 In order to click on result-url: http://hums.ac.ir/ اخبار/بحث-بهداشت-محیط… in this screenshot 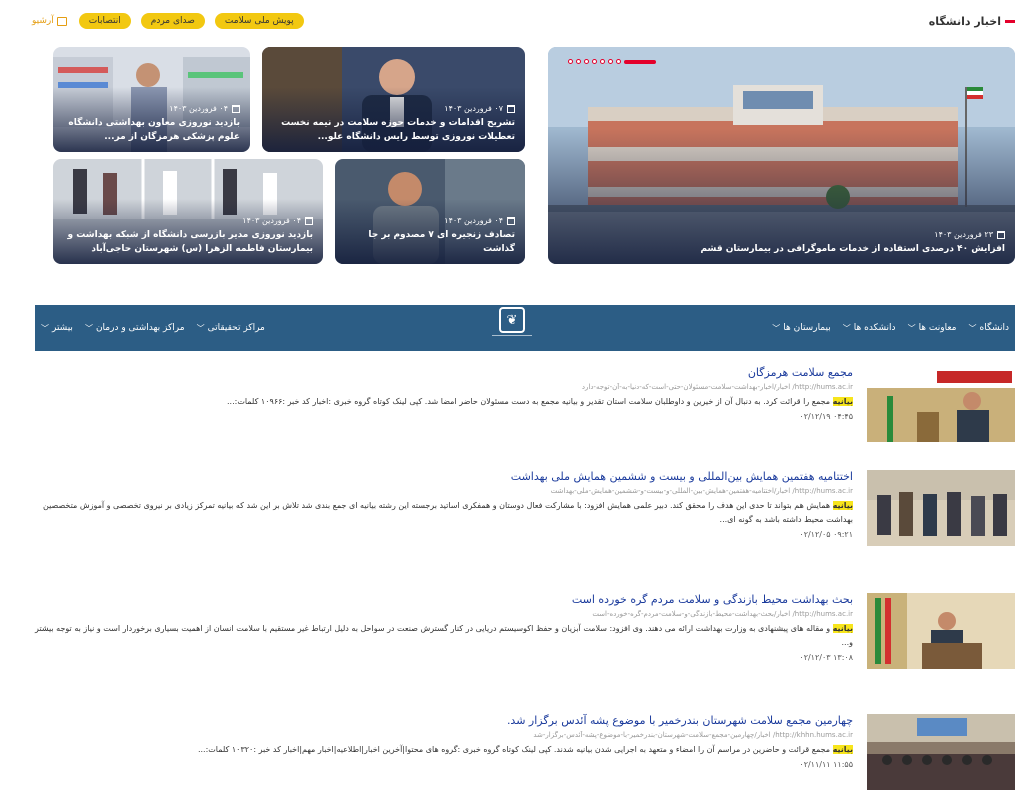, I will do `click(722, 614)`.